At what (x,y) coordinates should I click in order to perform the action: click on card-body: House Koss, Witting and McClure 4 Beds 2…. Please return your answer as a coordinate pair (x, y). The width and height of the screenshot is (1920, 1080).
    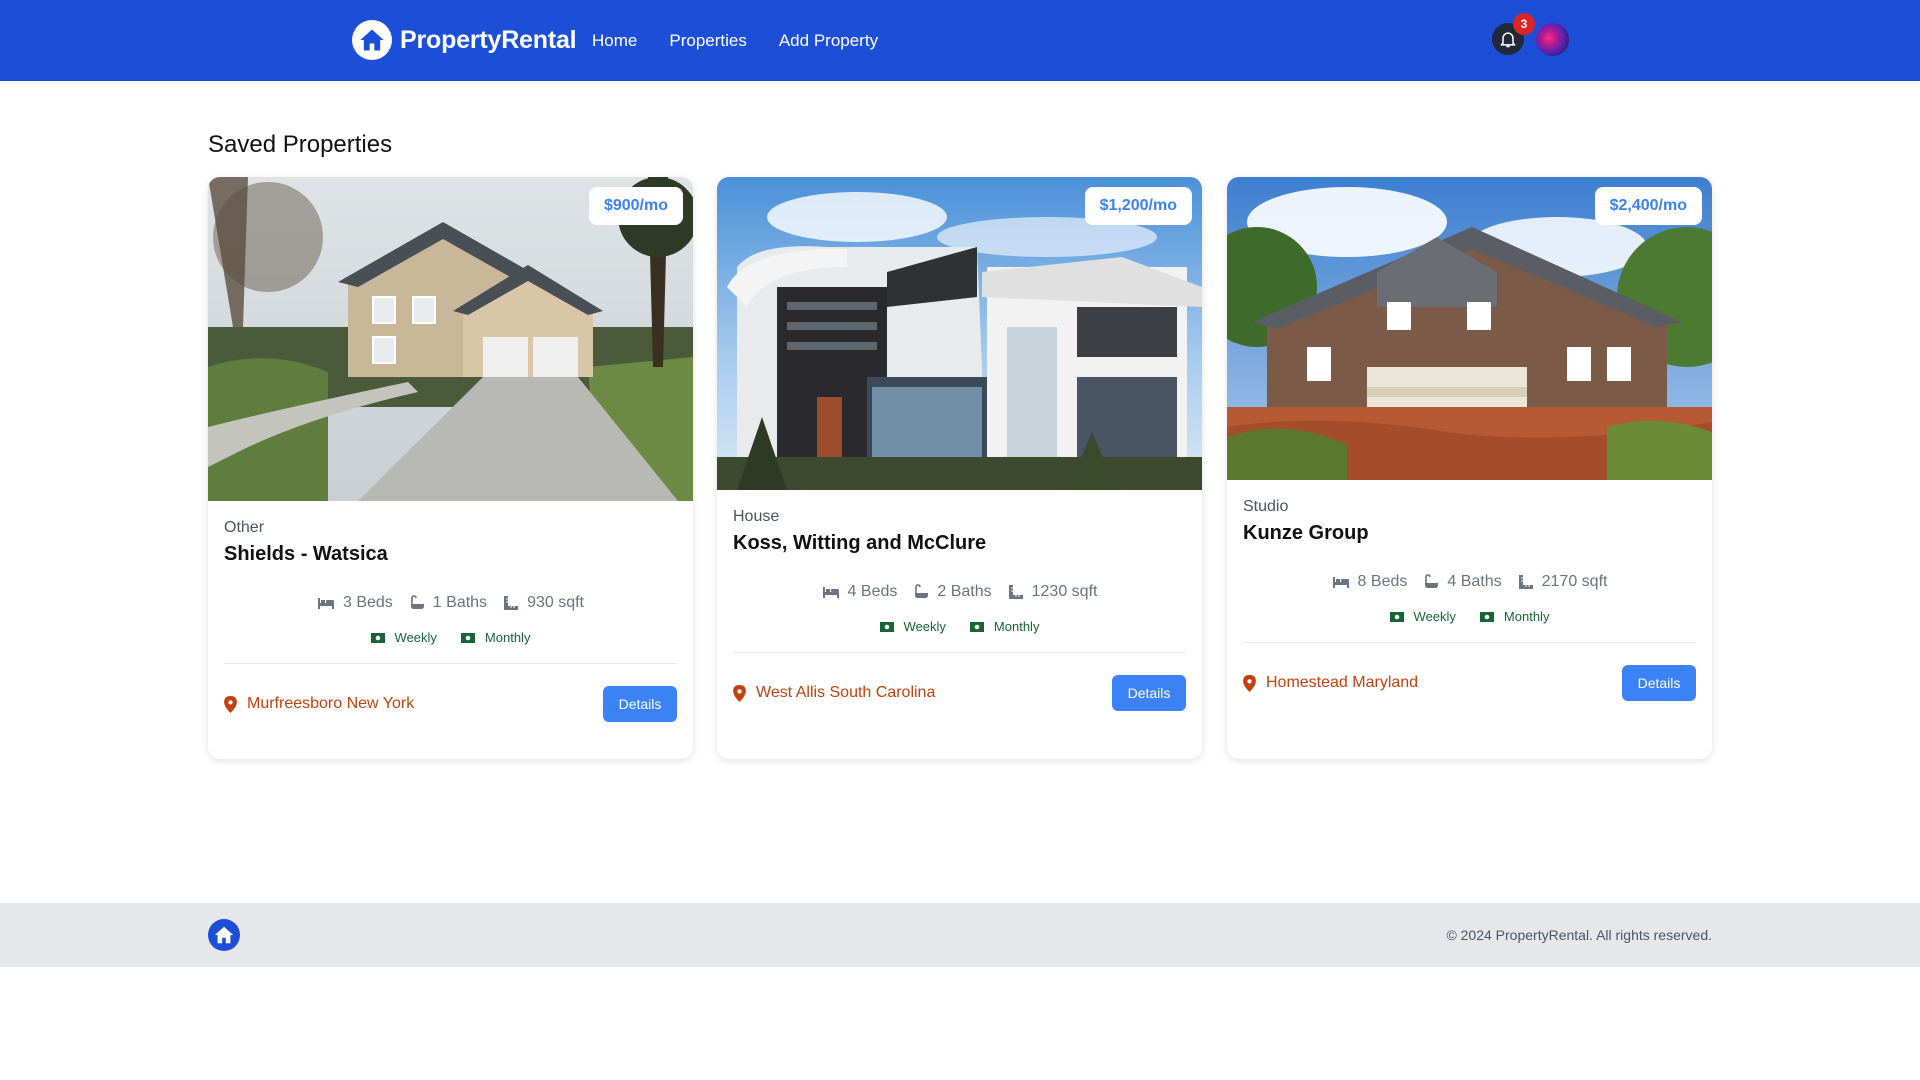
    Looking at the image, I should click on (959, 609).